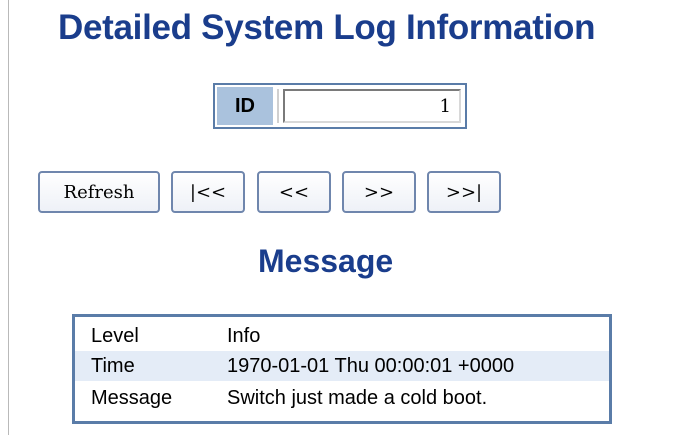 The image size is (686, 435). What do you see at coordinates (245, 106) in the screenshot?
I see `id-label: ID` at bounding box center [245, 106].